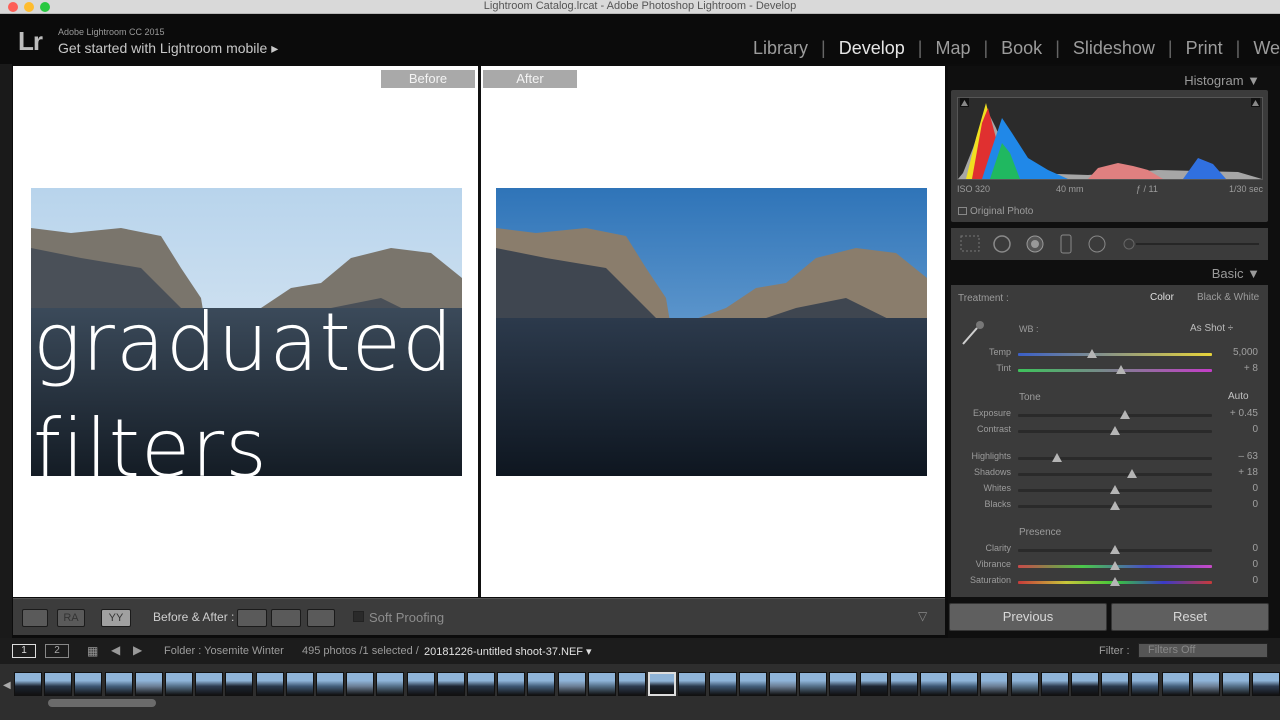 Image resolution: width=1280 pixels, height=720 pixels. Describe the element at coordinates (995, 211) in the screenshot. I see `original-photo-toggle: Original Photo` at that location.